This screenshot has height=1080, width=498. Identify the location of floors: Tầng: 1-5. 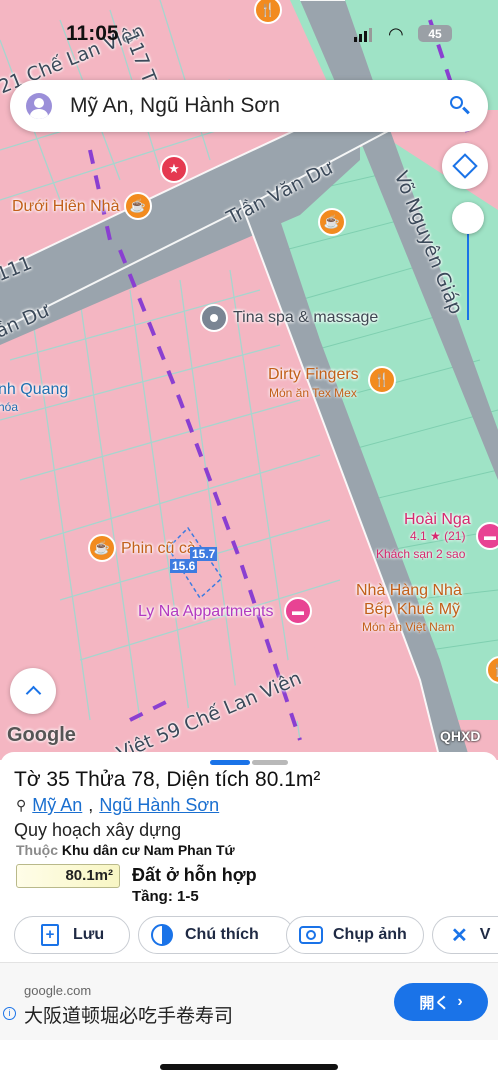
(165, 896).